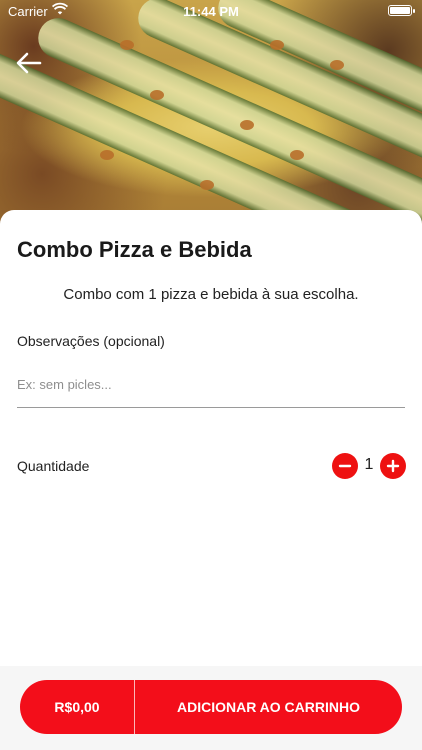 Image resolution: width=422 pixels, height=750 pixels. Describe the element at coordinates (53, 466) in the screenshot. I see `quantity-label: Quantidade` at that location.